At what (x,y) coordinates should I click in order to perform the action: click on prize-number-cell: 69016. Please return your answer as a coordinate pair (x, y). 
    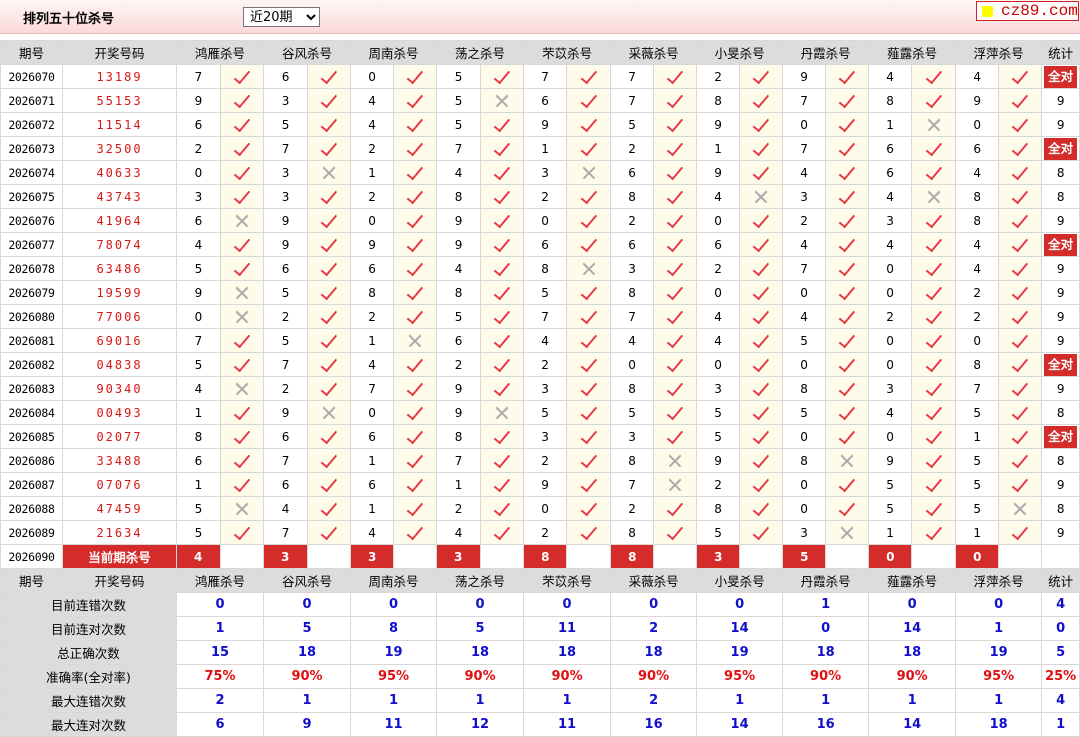
    Looking at the image, I should click on (119, 340).